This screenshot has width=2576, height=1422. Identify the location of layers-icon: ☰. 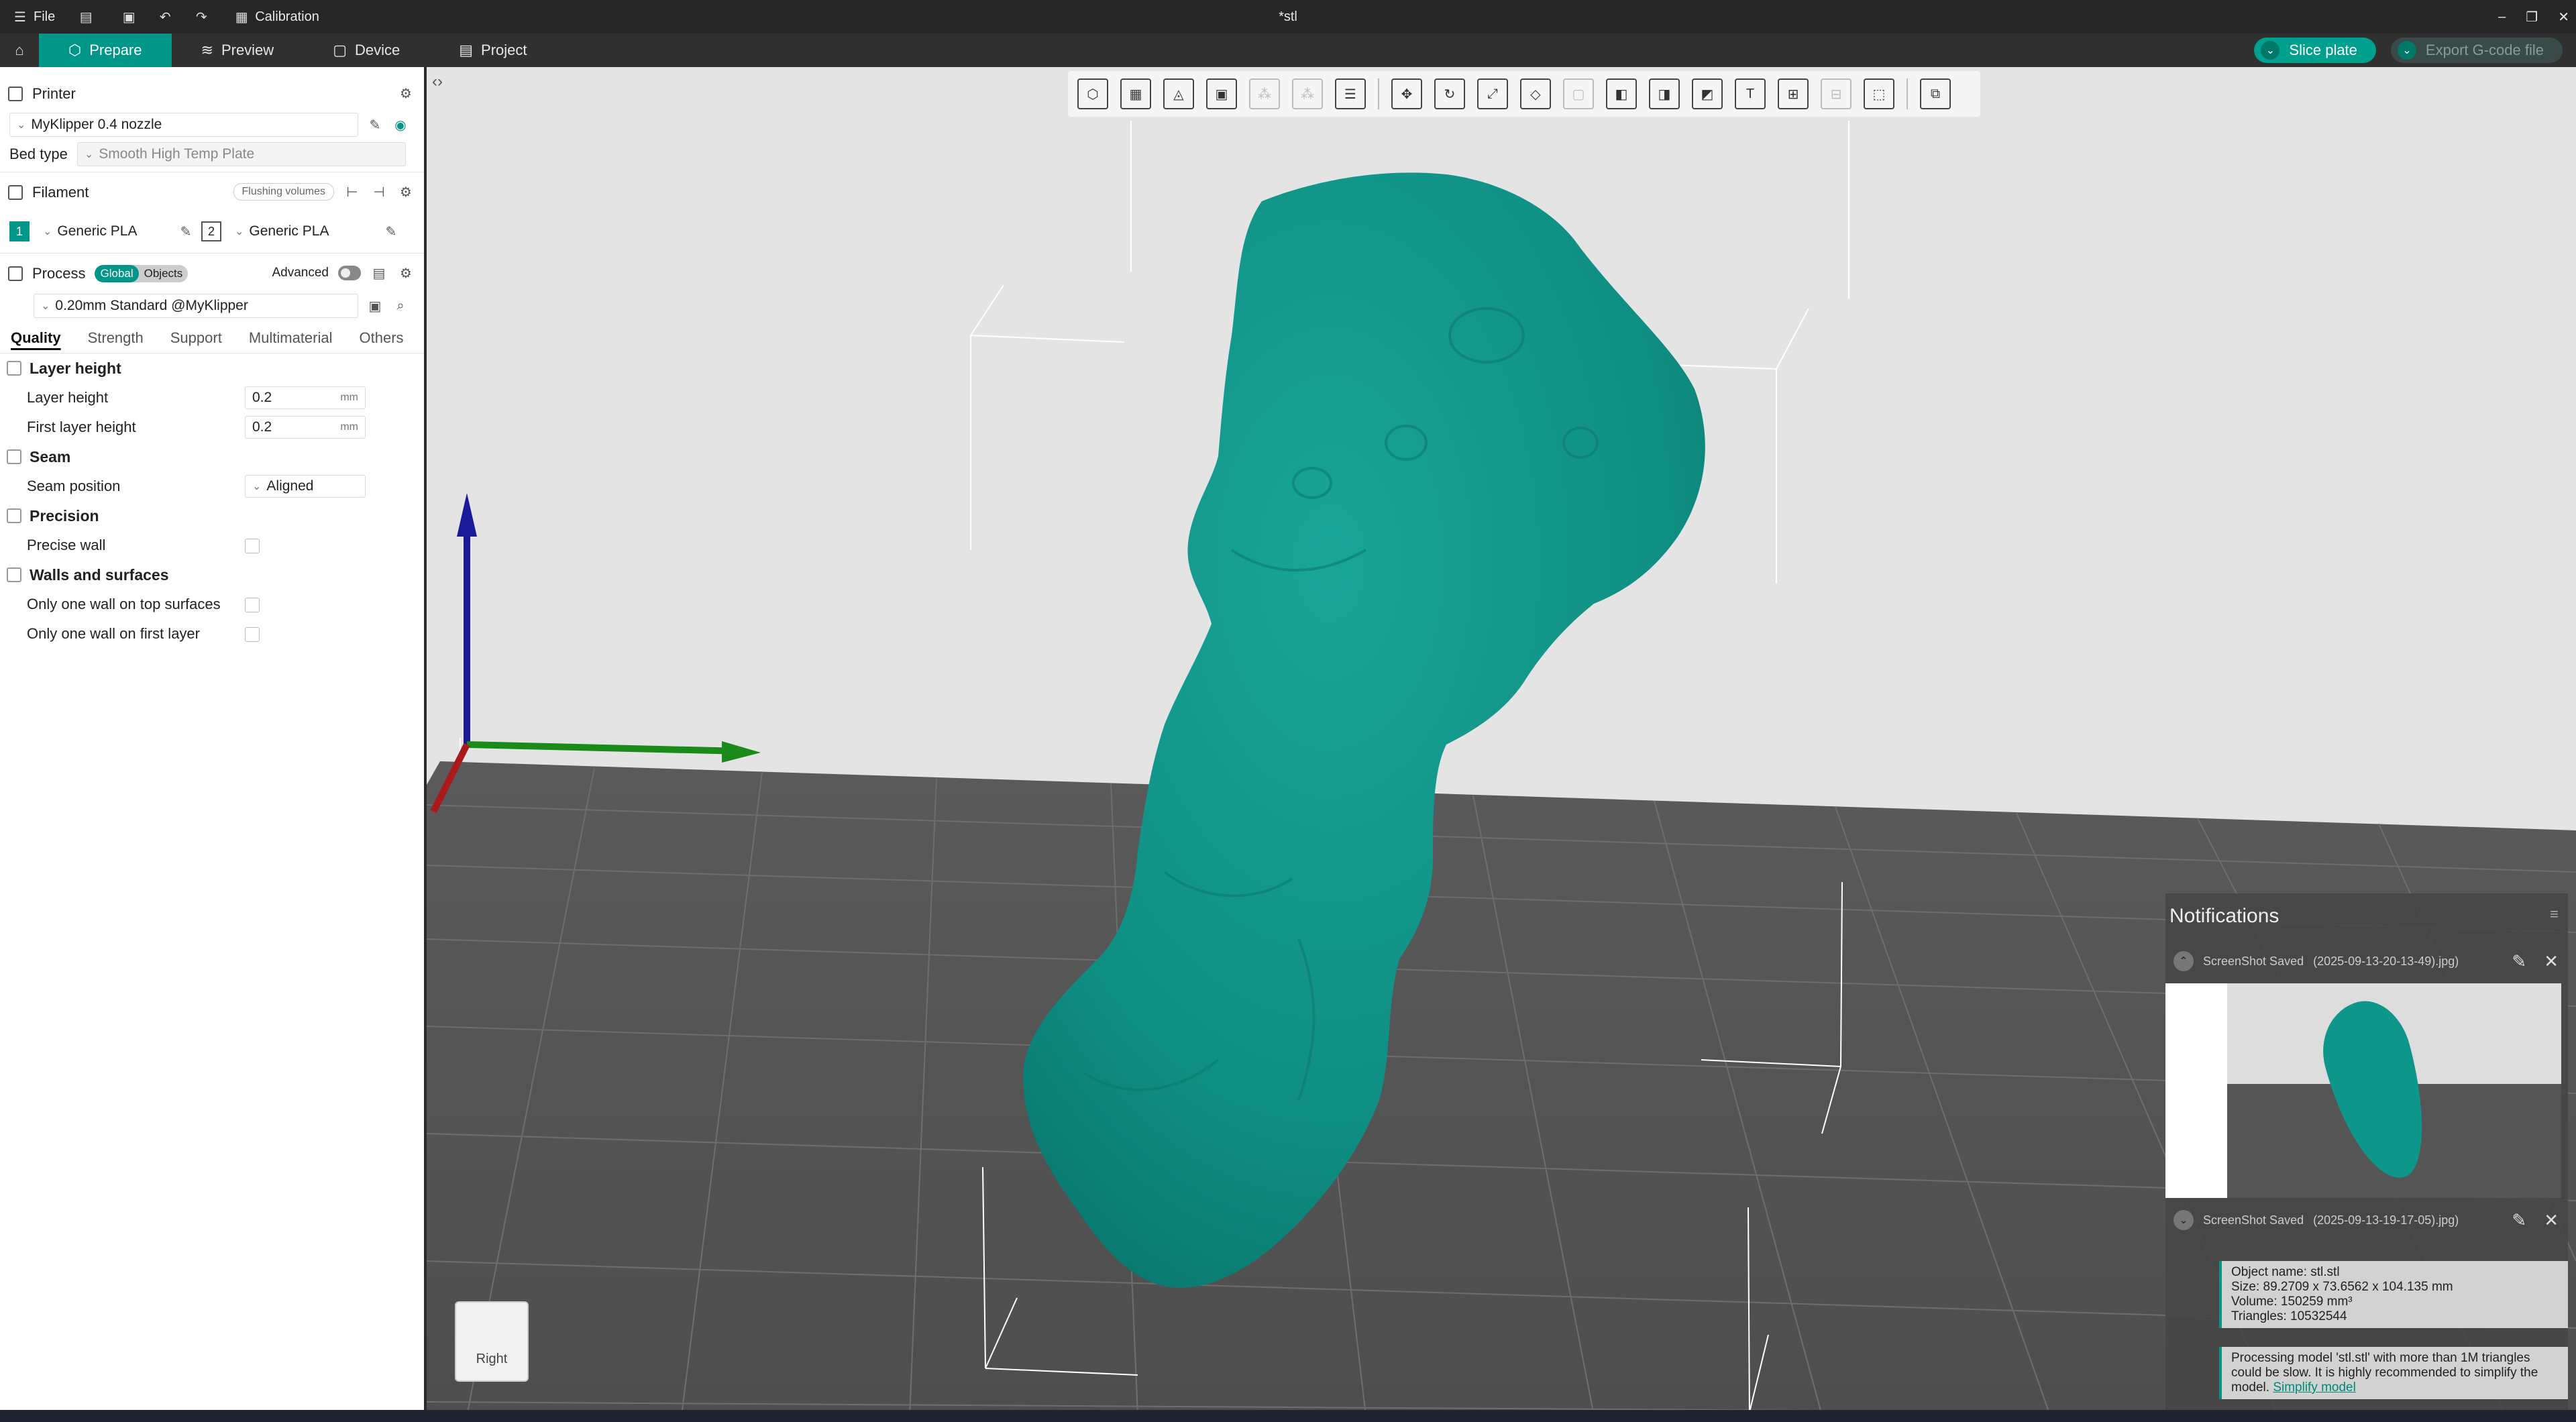
(1350, 94).